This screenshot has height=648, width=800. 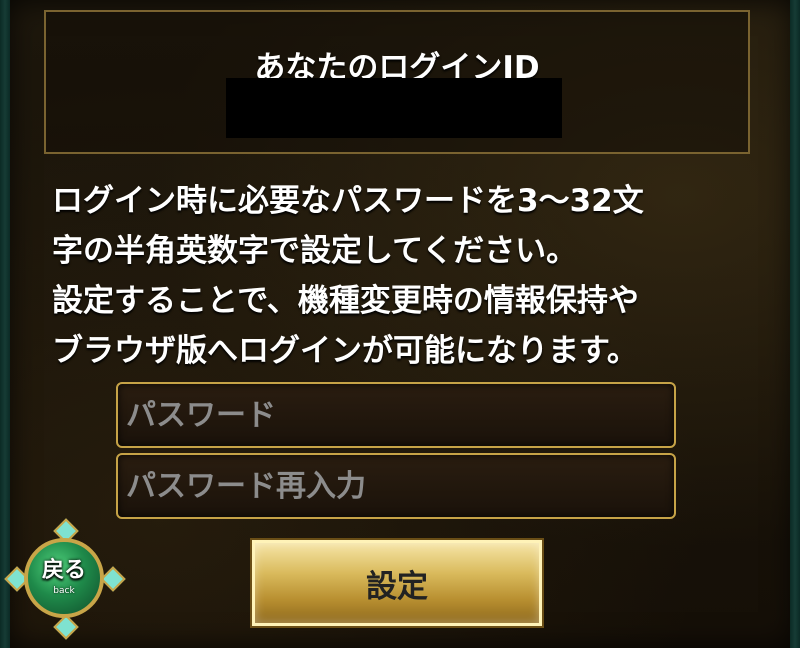 I want to click on back-button-ornament: 戻る back, so click(x=65, y=579).